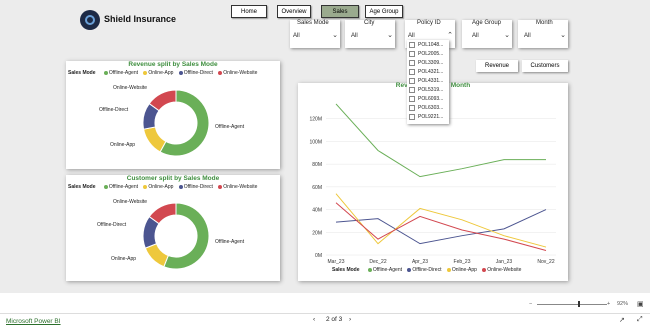 The image size is (650, 327). I want to click on zoom-out-icon: −, so click(530, 304).